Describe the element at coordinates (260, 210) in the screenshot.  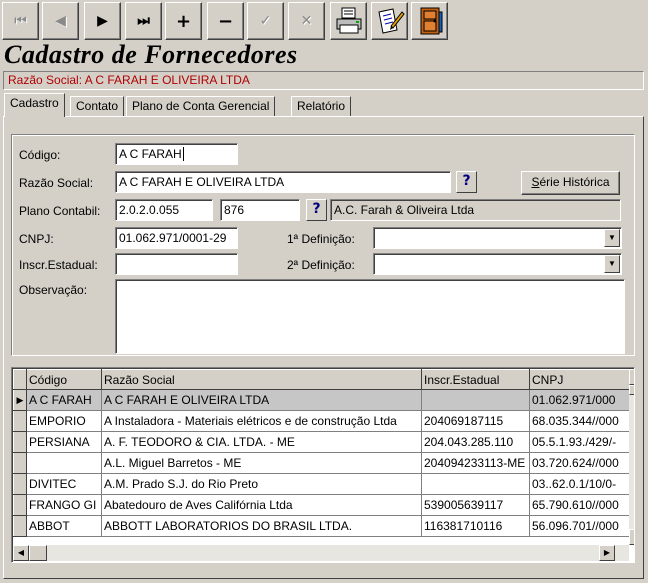
I see `plano-contabil-number-input: 876` at that location.